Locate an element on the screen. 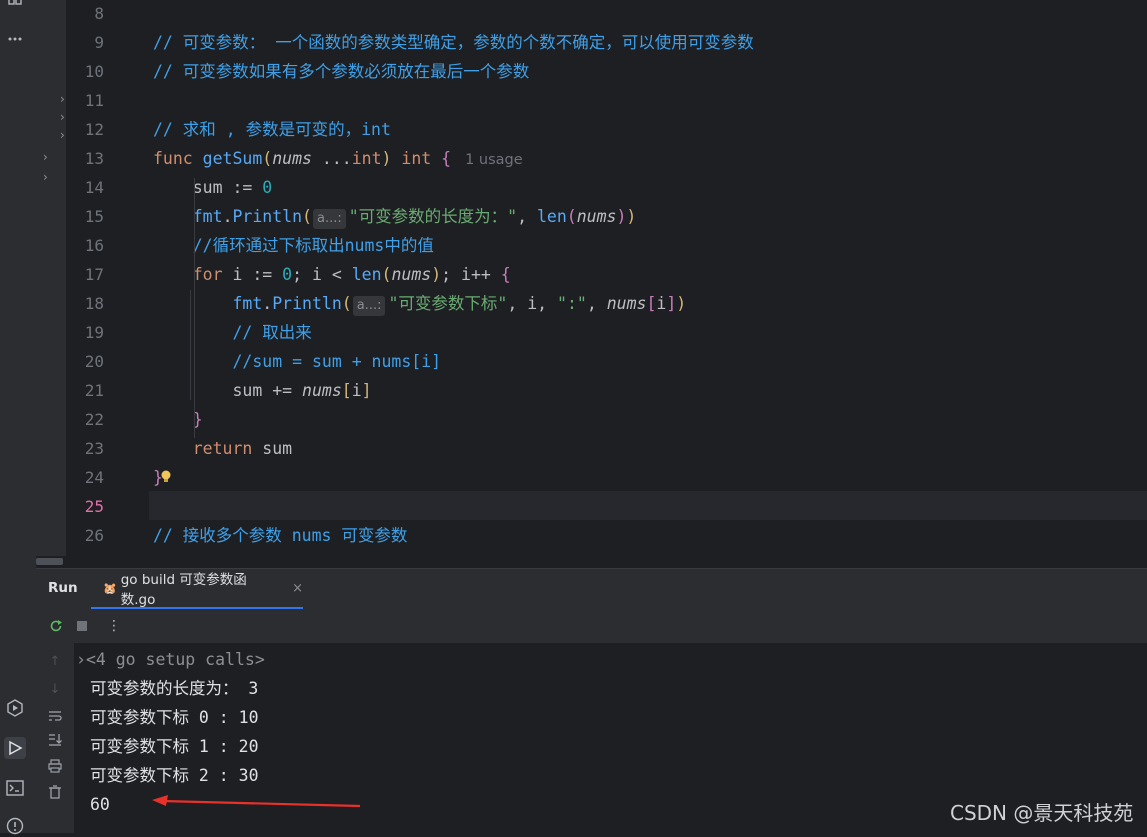 This screenshot has height=837, width=1147. code-token: , is located at coordinates (596, 303).